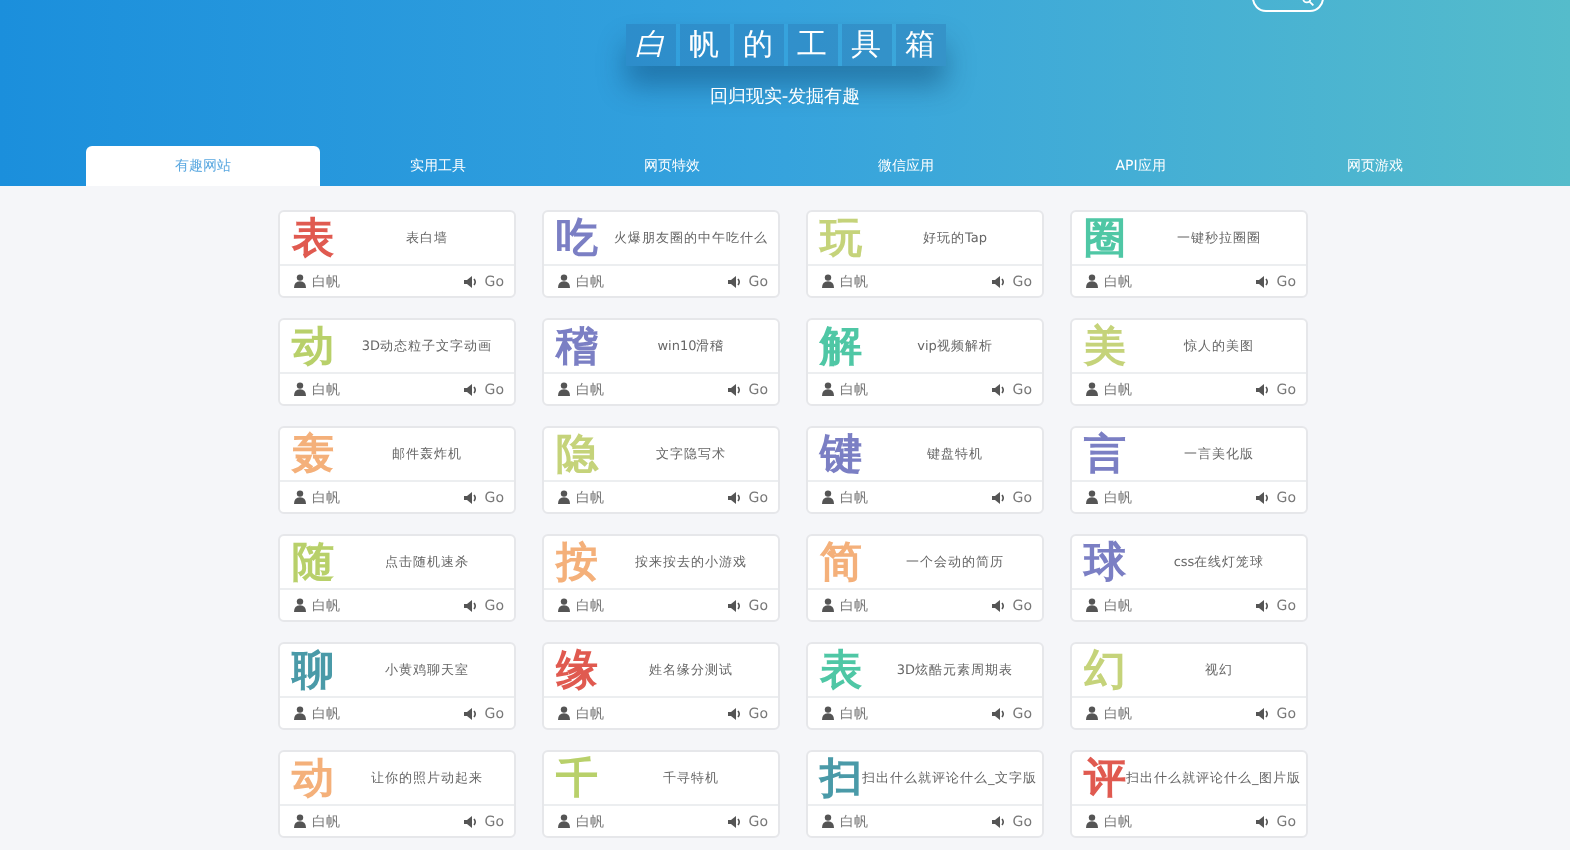 Image resolution: width=1570 pixels, height=850 pixels. I want to click on card-initial: 圈, so click(1106, 238).